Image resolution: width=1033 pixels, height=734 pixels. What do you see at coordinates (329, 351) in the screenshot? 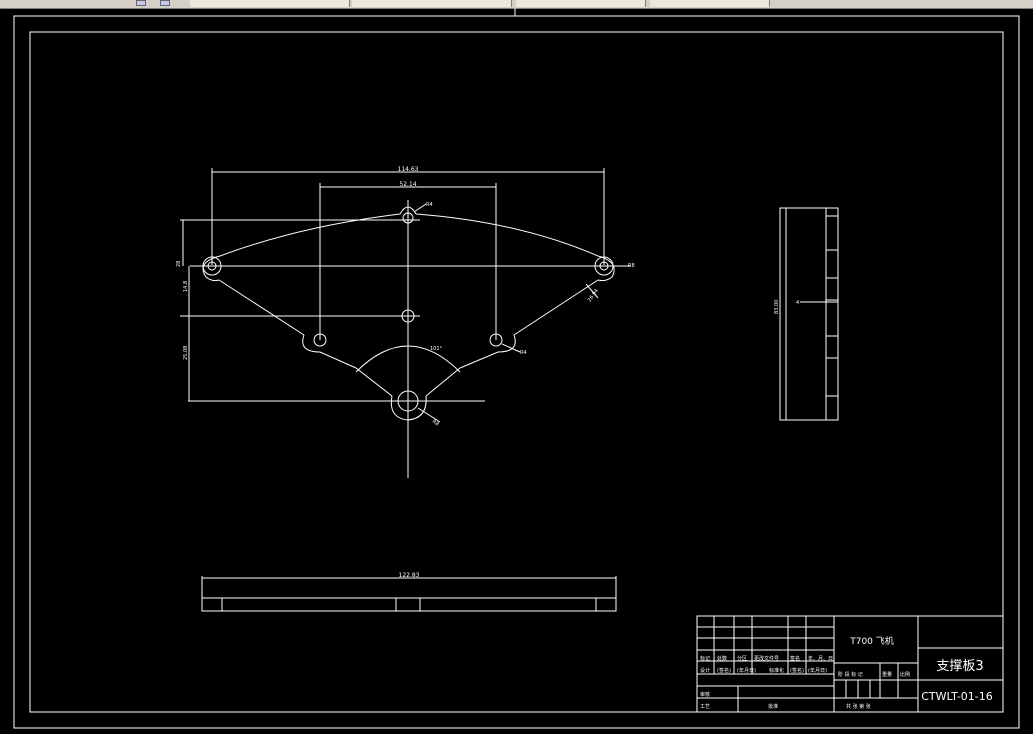
I see `mid-left-lug` at bounding box center [329, 351].